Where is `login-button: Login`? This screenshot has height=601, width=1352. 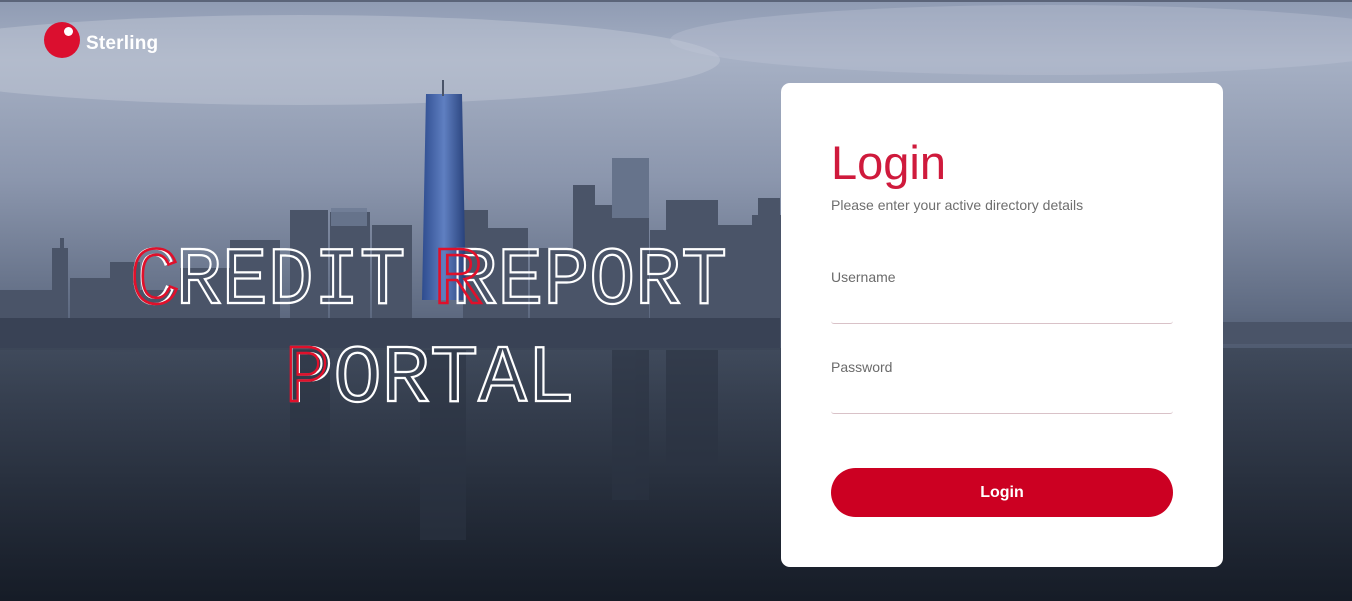 login-button: Login is located at coordinates (1002, 492).